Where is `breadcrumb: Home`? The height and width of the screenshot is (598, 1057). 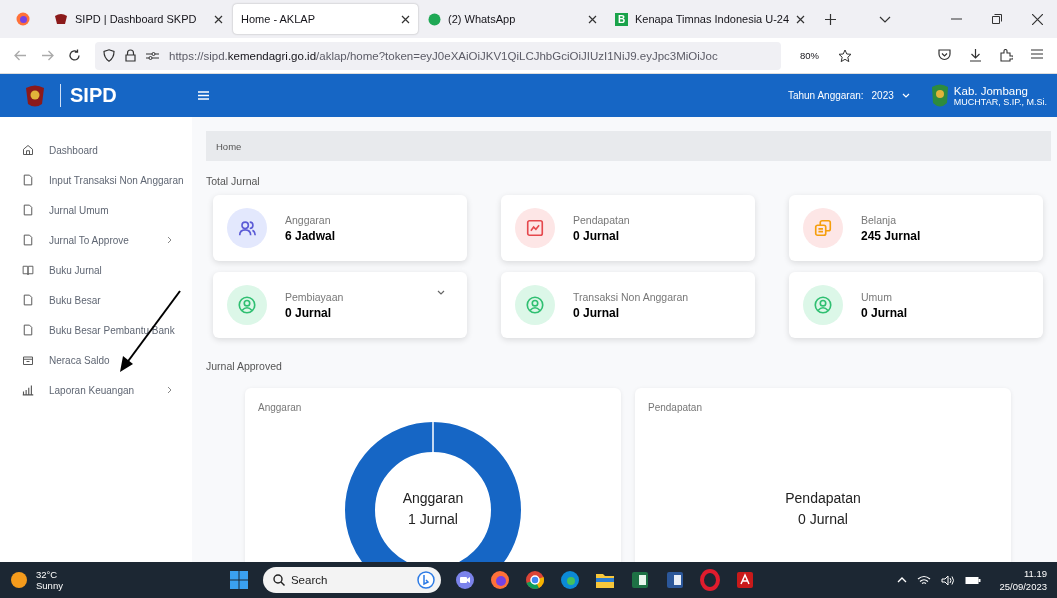
breadcrumb: Home is located at coordinates (628, 146).